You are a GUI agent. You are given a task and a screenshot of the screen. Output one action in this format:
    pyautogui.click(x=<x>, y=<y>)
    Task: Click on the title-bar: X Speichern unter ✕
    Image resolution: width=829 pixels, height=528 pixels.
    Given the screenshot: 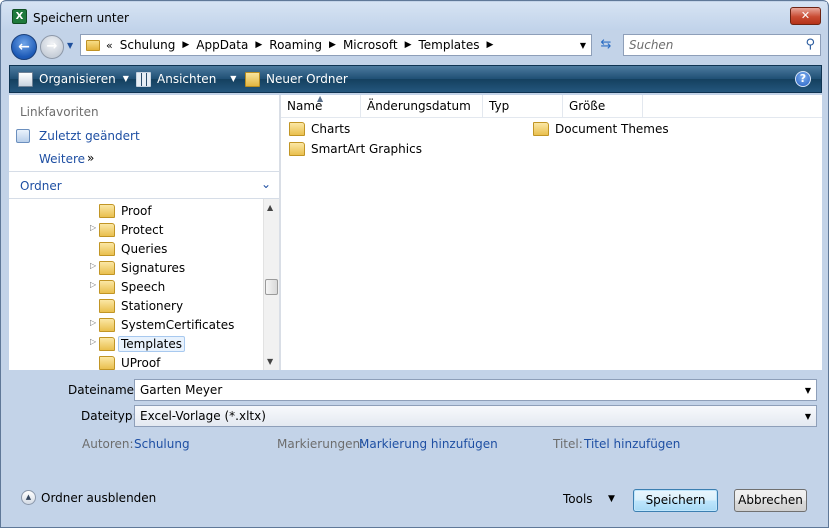 What is the action you would take?
    pyautogui.click(x=414, y=16)
    